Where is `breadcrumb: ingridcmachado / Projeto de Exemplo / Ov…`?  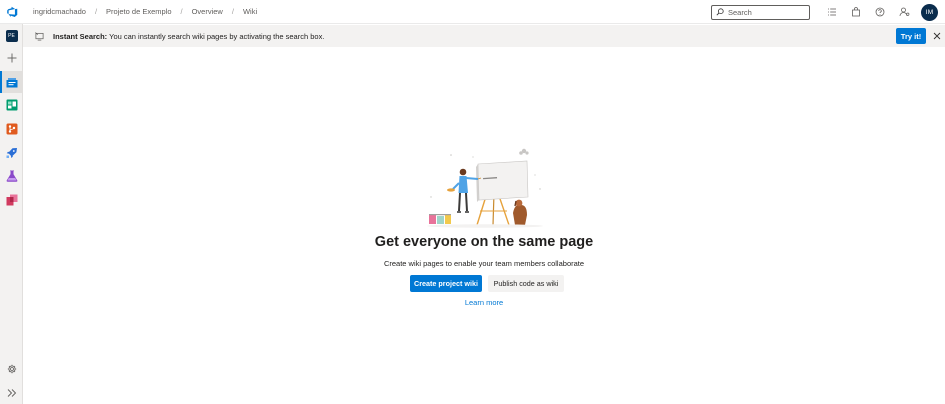
breadcrumb: ingridcmachado / Projeto de Exemplo / Ov… is located at coordinates (145, 11).